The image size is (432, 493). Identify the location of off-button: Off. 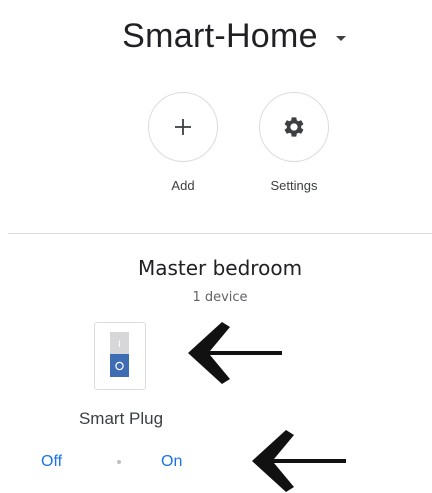
(51, 462).